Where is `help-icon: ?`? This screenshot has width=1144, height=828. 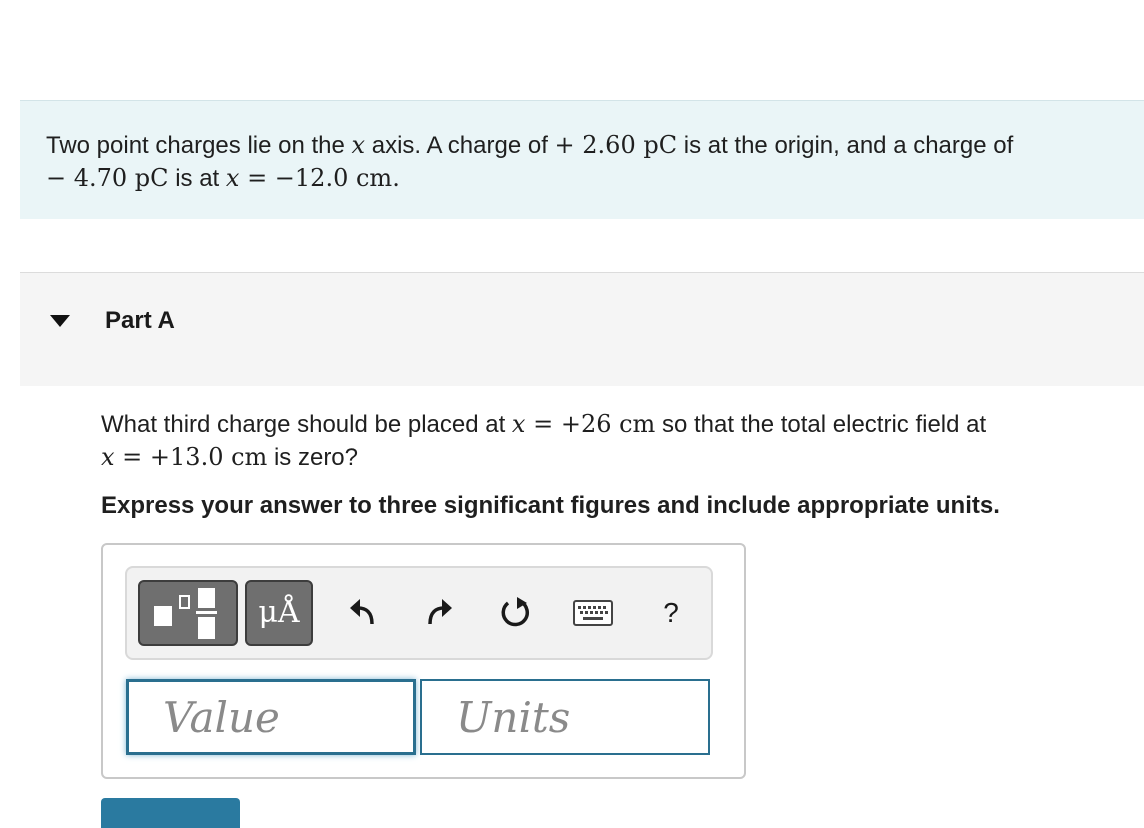
help-icon: ? is located at coordinates (671, 612).